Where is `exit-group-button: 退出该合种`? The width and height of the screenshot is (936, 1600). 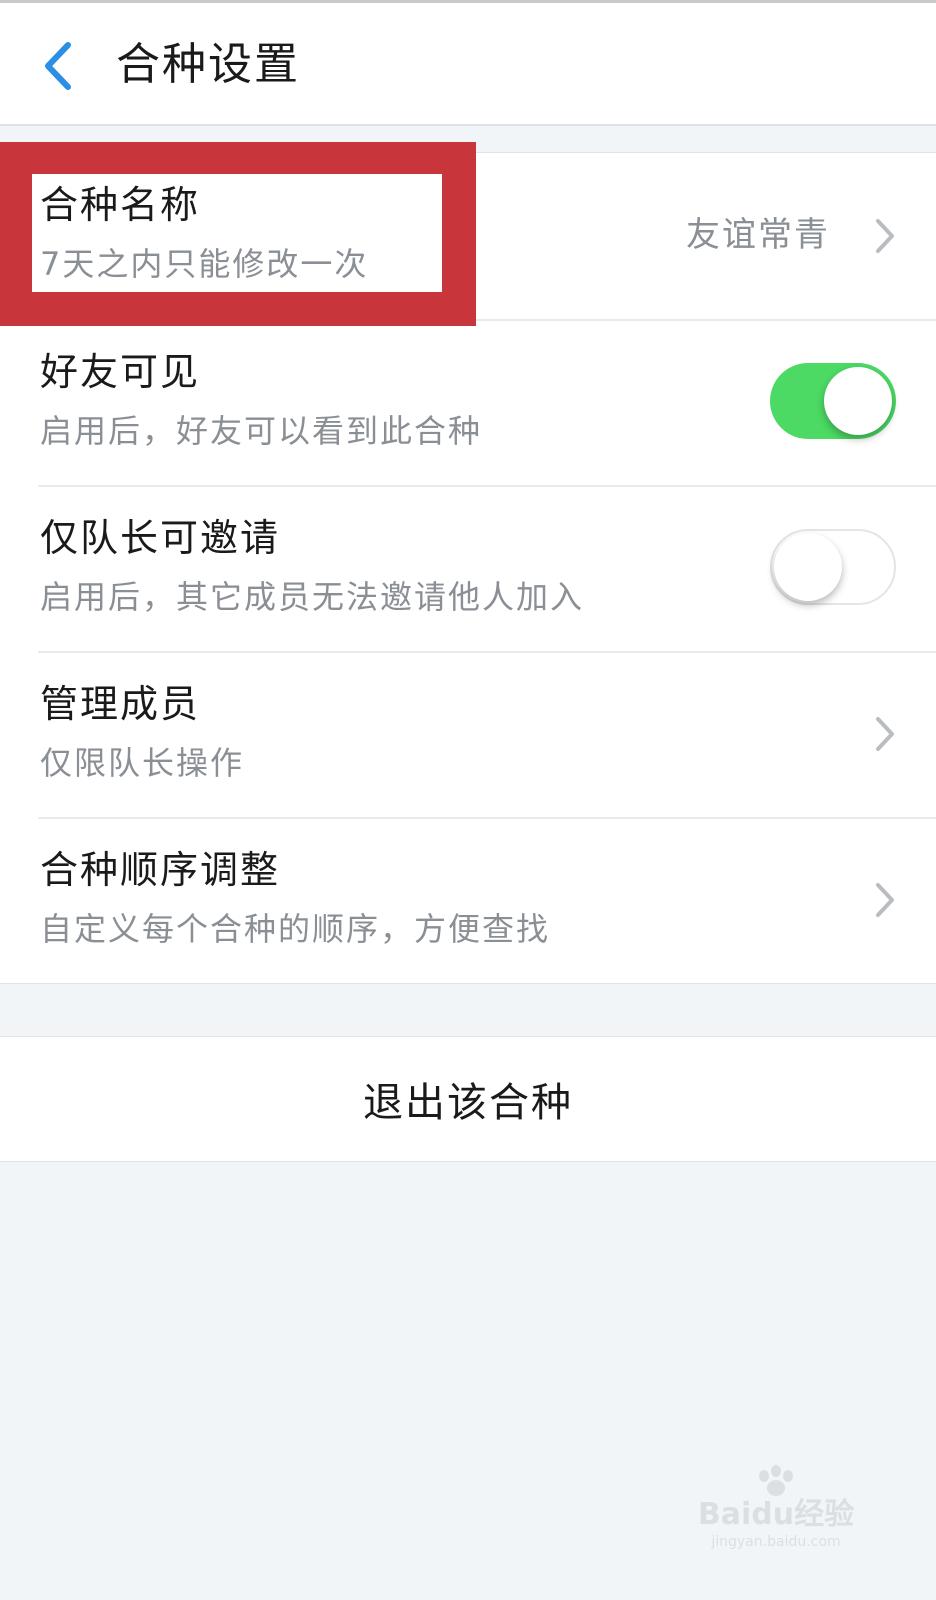 exit-group-button: 退出该合种 is located at coordinates (468, 1099).